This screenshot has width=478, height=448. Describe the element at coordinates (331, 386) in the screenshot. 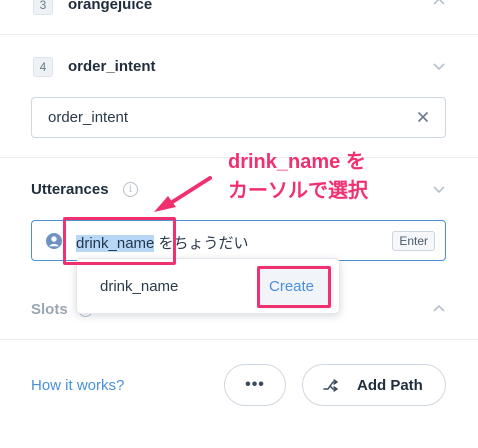

I see `split-path-icon` at that location.